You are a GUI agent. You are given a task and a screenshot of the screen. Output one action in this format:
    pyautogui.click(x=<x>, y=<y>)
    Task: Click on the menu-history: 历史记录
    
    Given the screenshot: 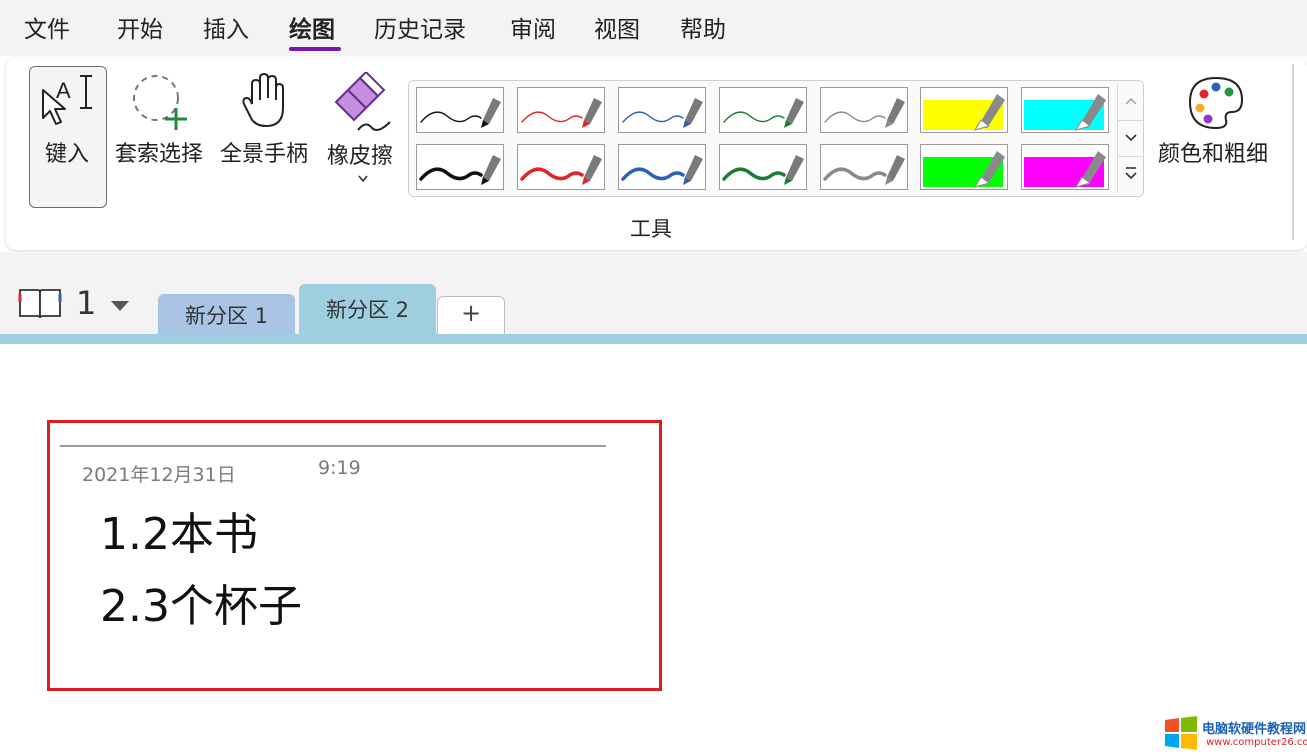 What is the action you would take?
    pyautogui.click(x=420, y=27)
    